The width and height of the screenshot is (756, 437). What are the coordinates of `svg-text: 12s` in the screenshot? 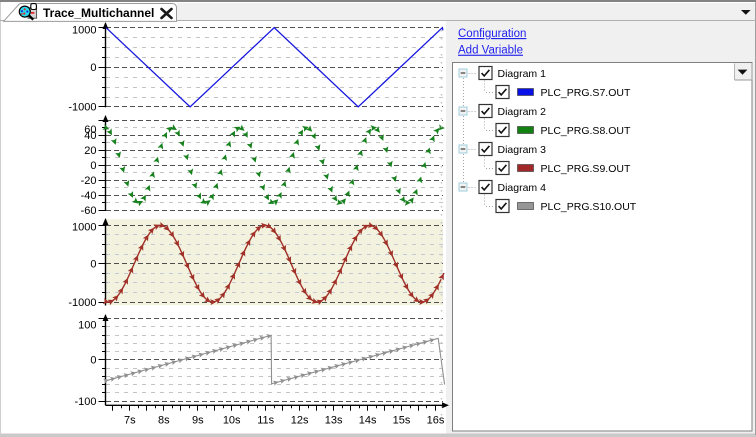 It's located at (300, 420).